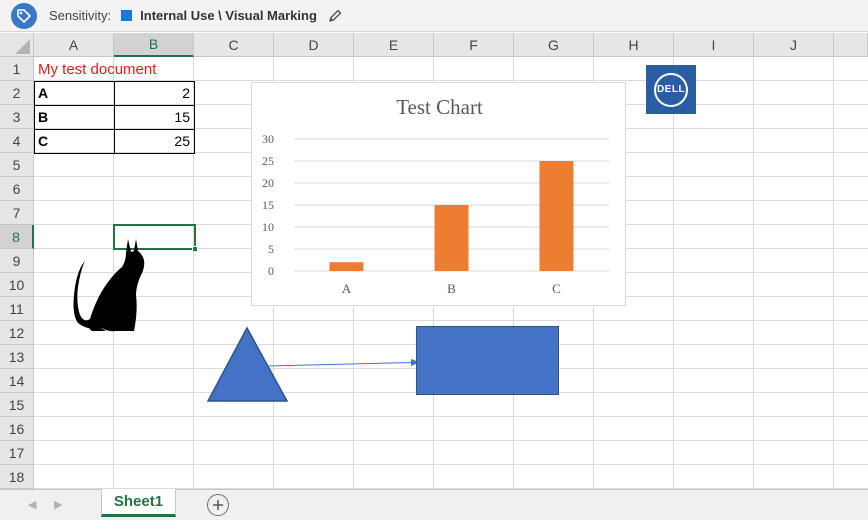  What do you see at coordinates (74, 141) in the screenshot?
I see `cell-a4: C` at bounding box center [74, 141].